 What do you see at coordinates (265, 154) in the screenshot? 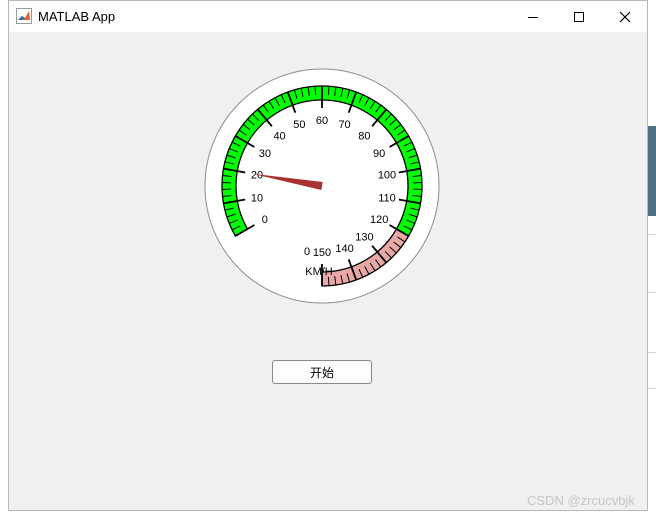
I see `gauge-tick-label: 30` at bounding box center [265, 154].